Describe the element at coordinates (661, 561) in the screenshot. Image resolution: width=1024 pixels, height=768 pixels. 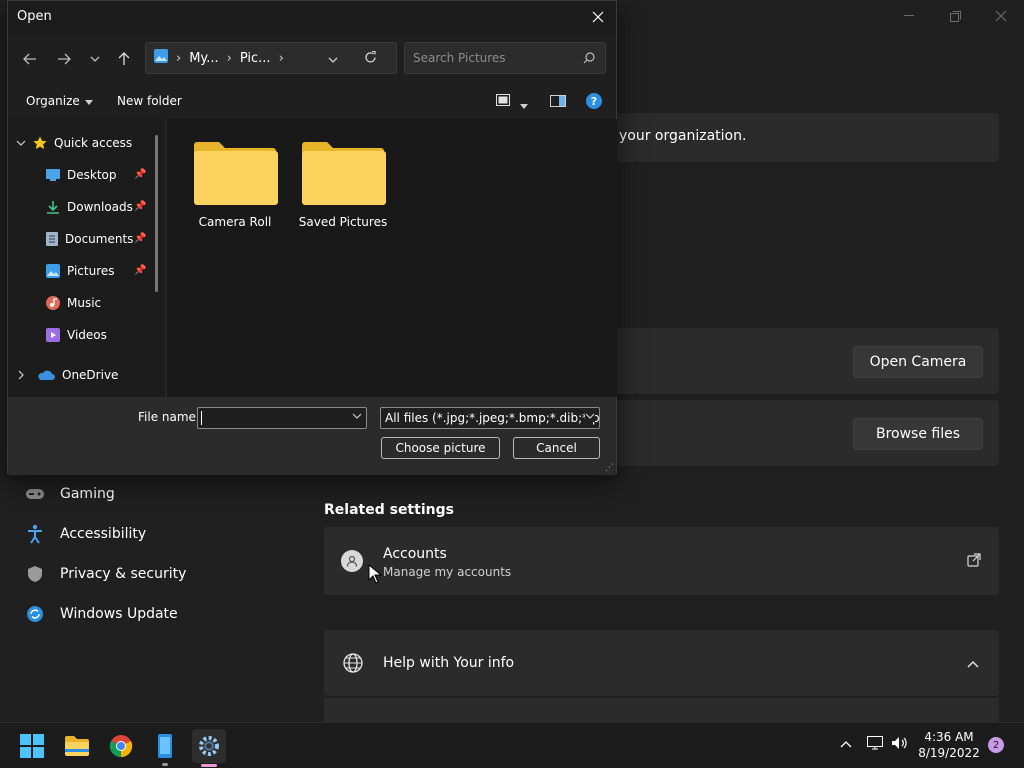
I see `accounts-card: Accounts Manage my accounts` at that location.